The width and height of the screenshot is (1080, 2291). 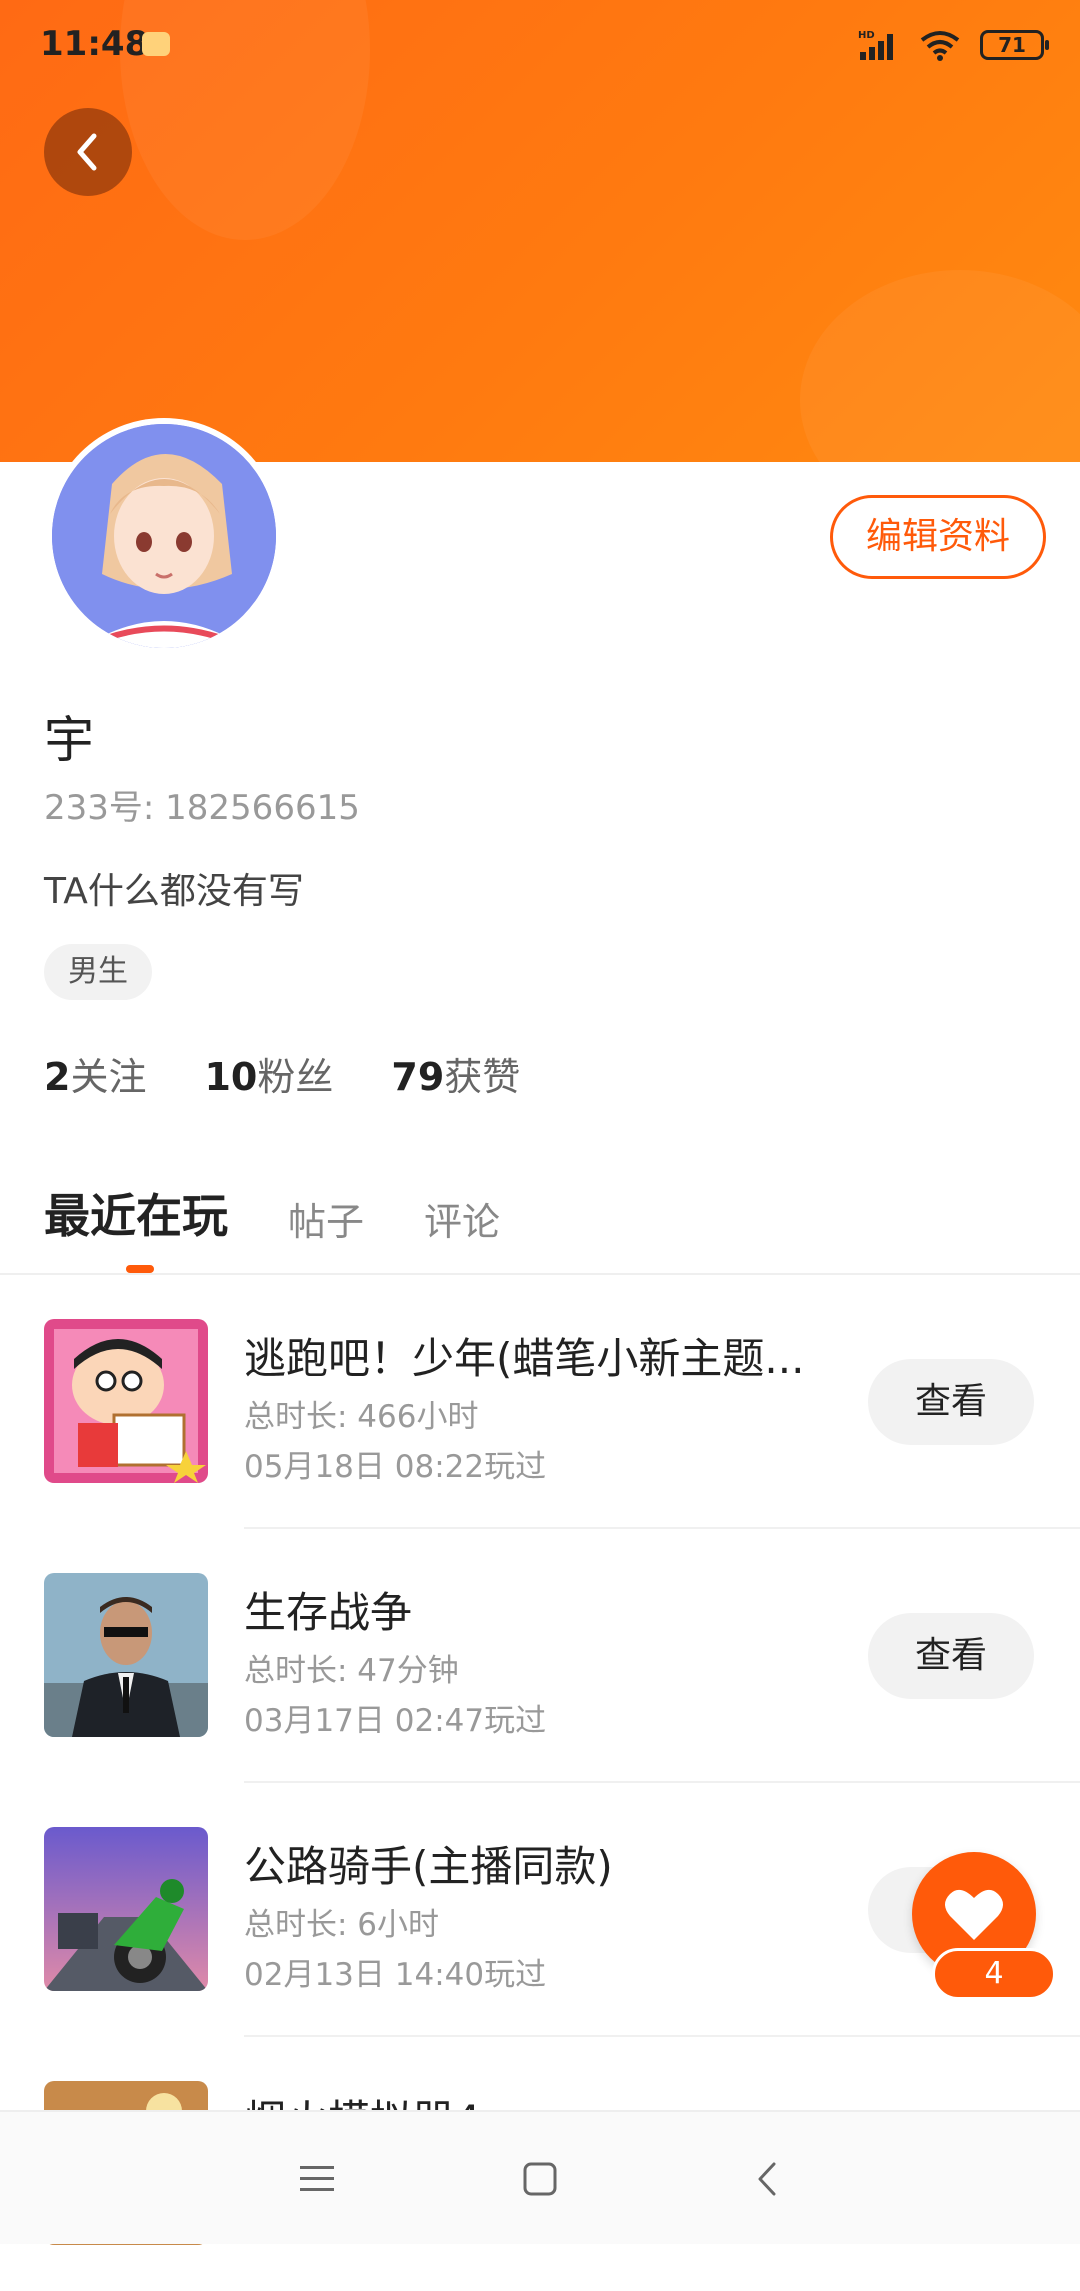 I want to click on status-time: 11:48, so click(x=94, y=44).